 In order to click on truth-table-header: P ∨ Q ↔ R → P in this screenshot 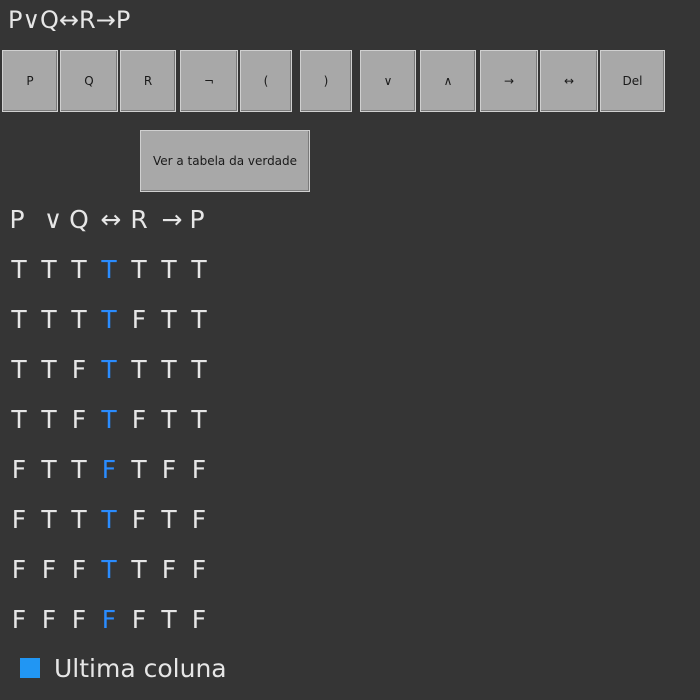, I will do `click(130, 220)`.